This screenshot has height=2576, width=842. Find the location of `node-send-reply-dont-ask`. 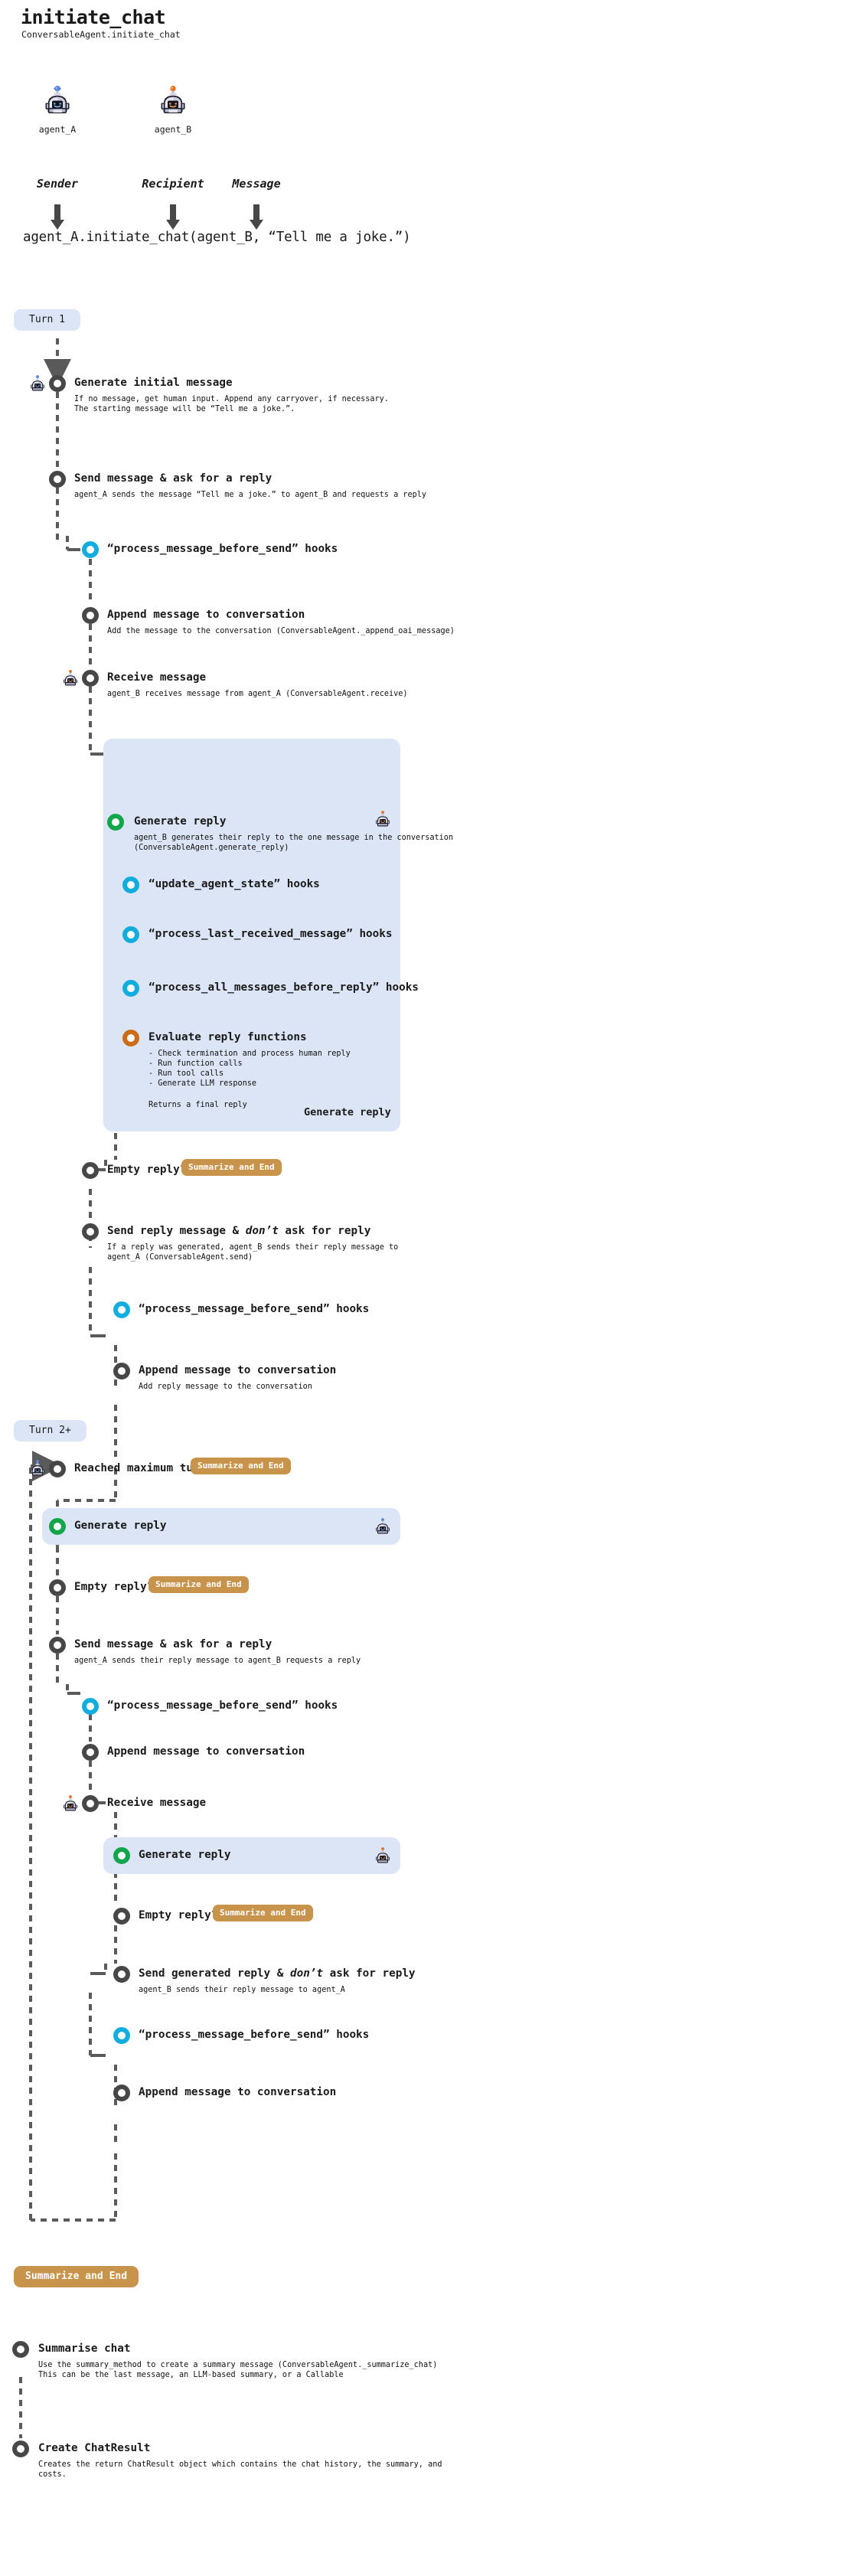

node-send-reply-dont-ask is located at coordinates (90, 1231).